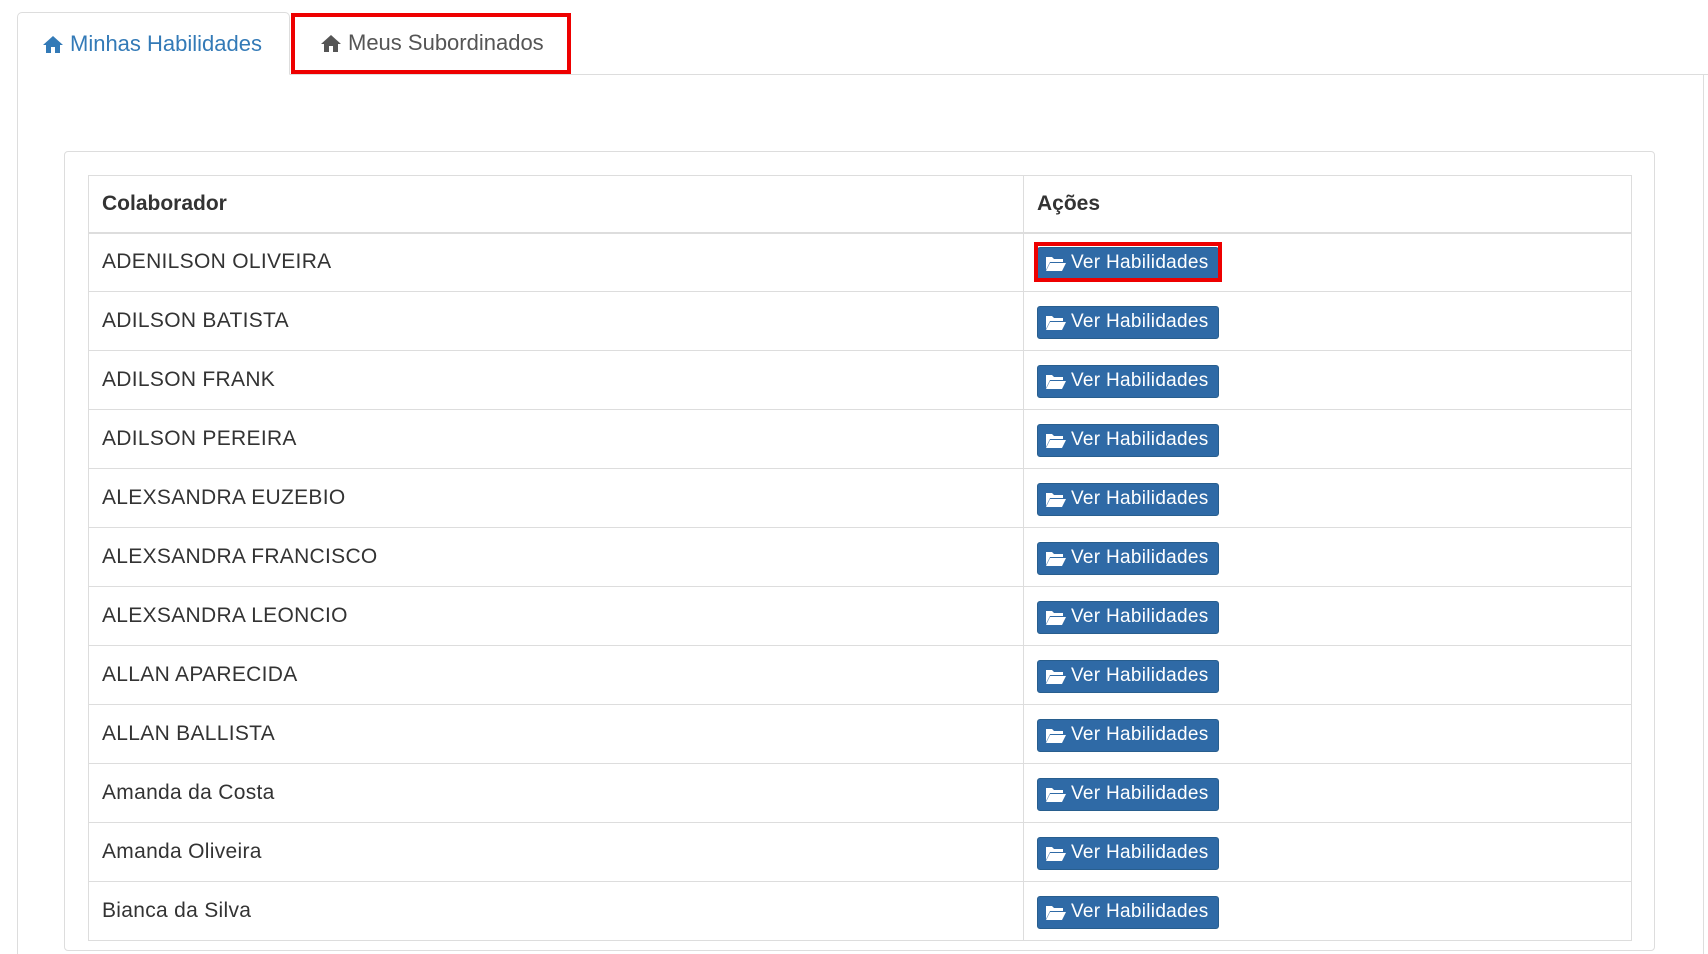  I want to click on table-row: ADILSON FRANK Ver Habilidades, so click(860, 380).